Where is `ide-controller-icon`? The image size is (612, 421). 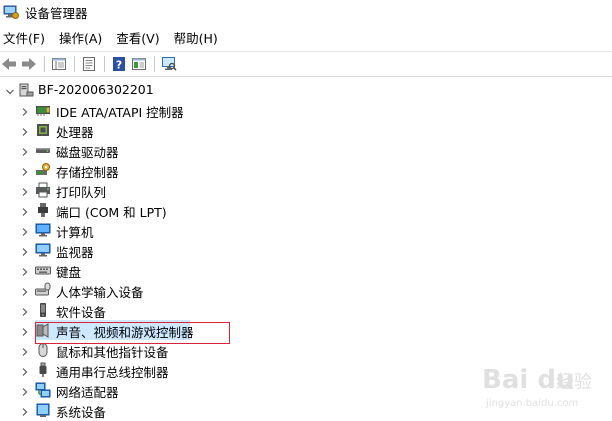 ide-controller-icon is located at coordinates (43, 110).